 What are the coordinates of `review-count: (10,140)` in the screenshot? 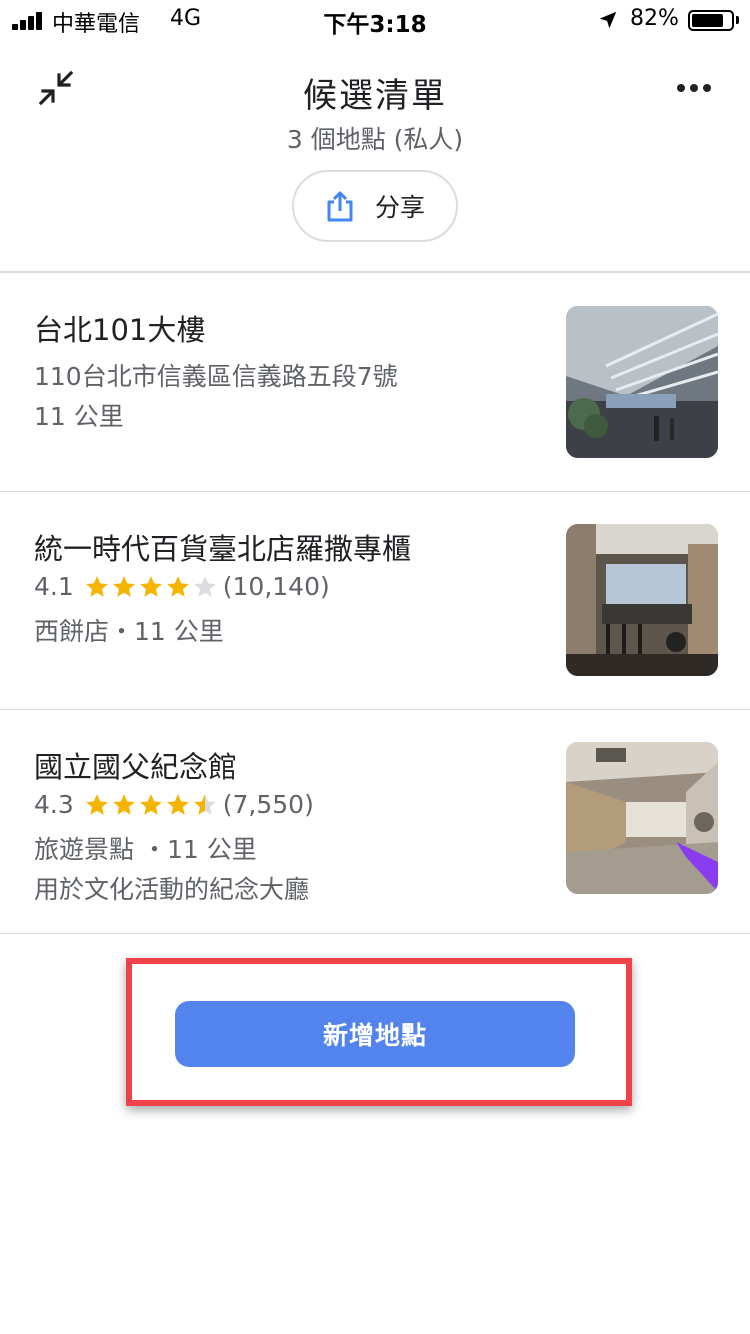 It's located at (276, 586).